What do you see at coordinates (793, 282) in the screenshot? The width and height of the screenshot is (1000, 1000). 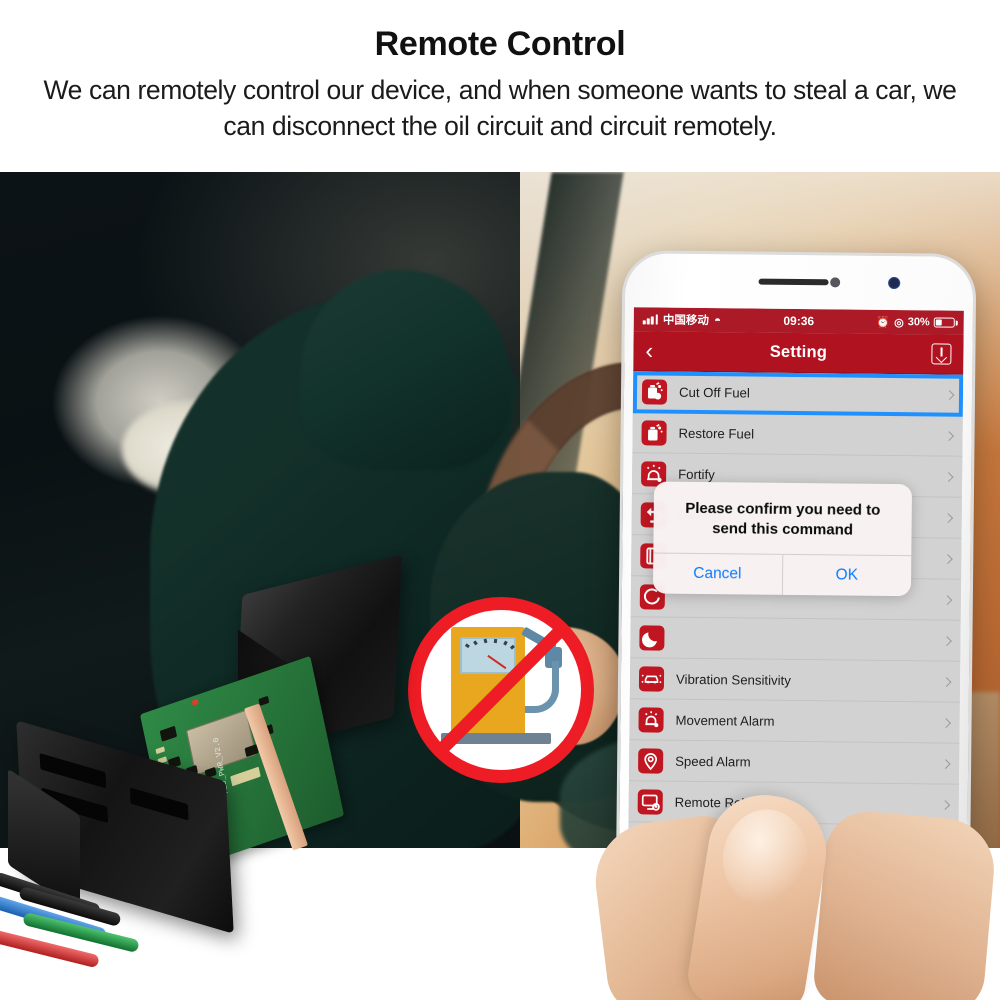 I see `earpiece-speaker-icon` at bounding box center [793, 282].